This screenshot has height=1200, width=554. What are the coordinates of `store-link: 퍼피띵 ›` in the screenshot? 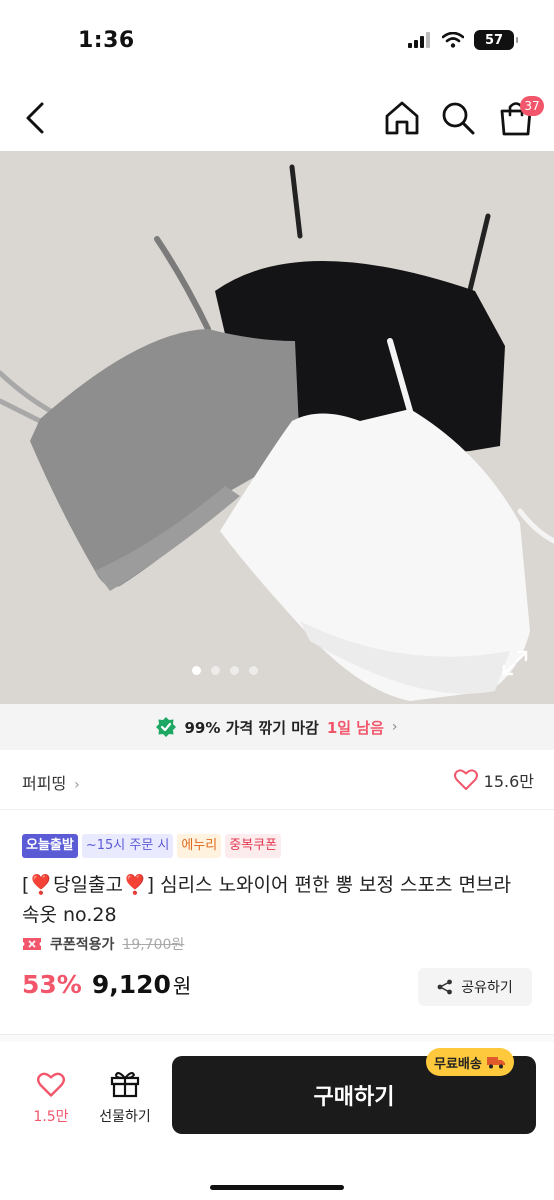 It's located at (51, 782).